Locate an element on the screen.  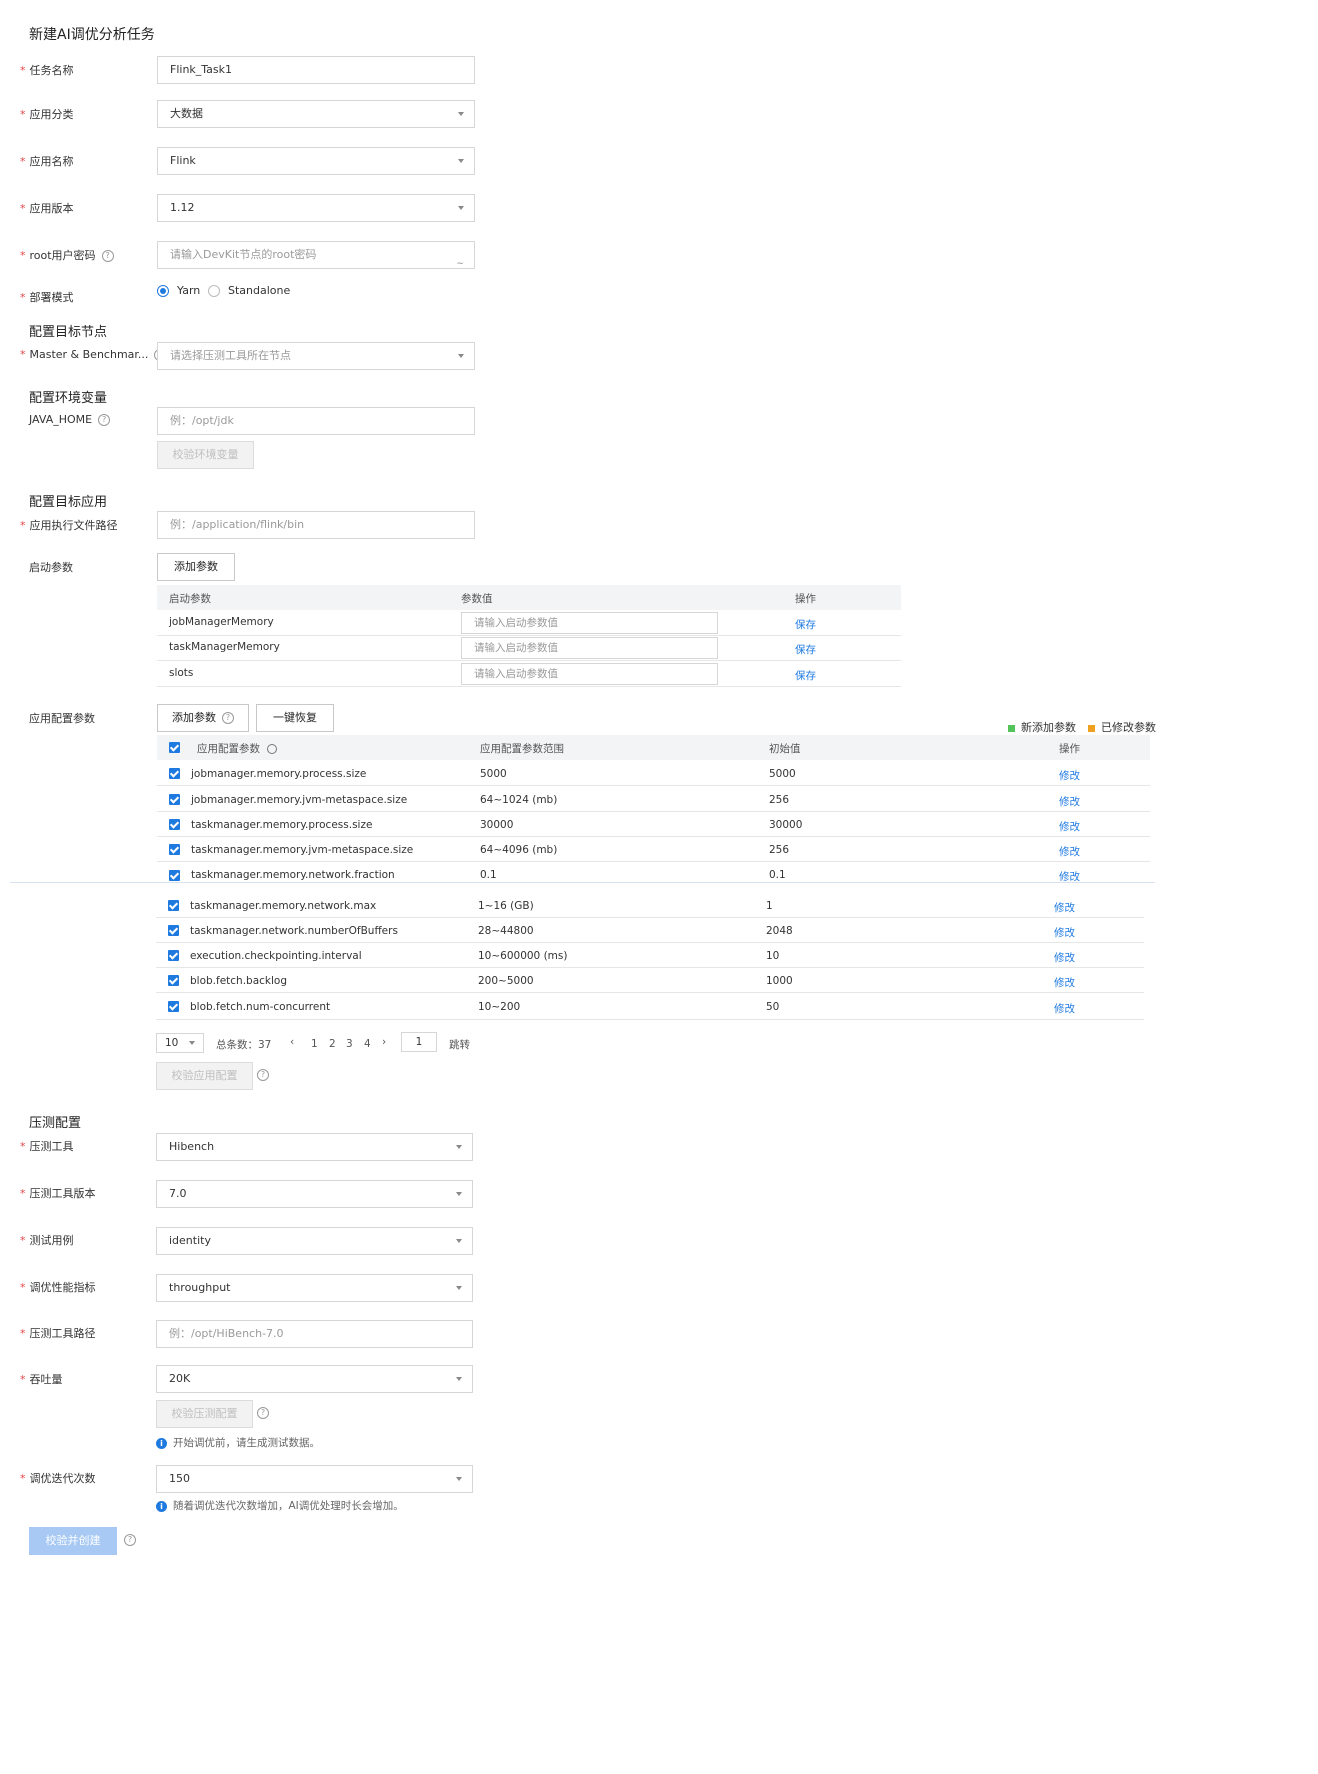
info-note: i 开始调优前，请生成测试数据。 is located at coordinates (238, 1442).